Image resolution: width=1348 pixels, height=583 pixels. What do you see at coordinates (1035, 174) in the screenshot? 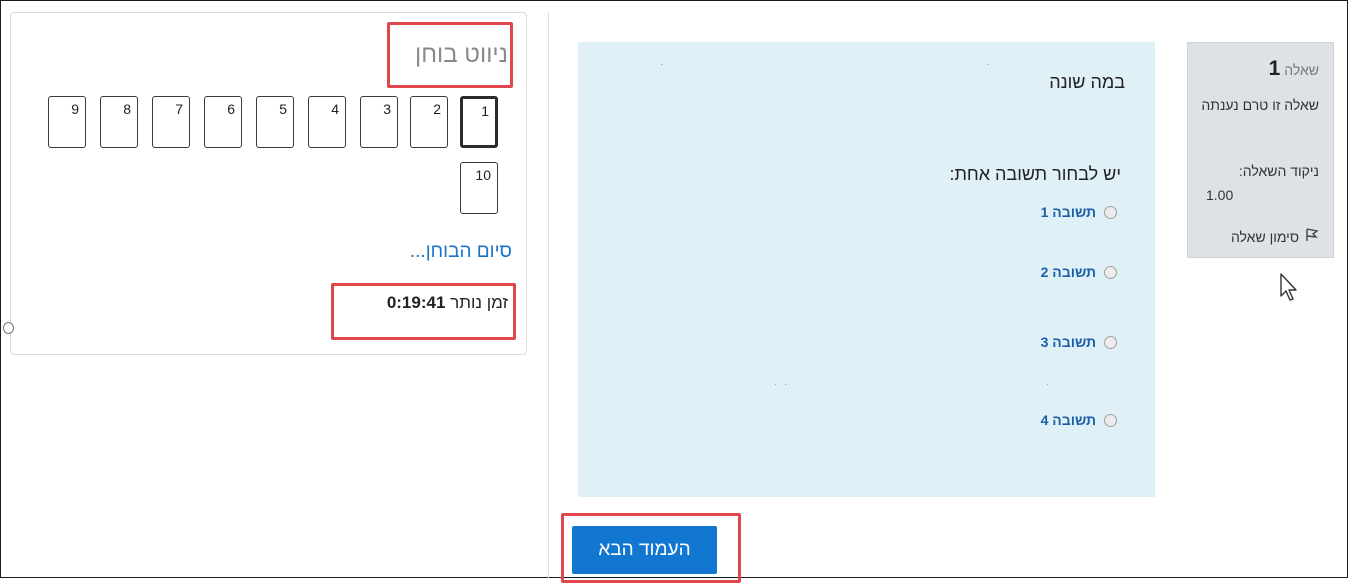
I see `answer-prompt: יש לבחור תשובה אחת:` at bounding box center [1035, 174].